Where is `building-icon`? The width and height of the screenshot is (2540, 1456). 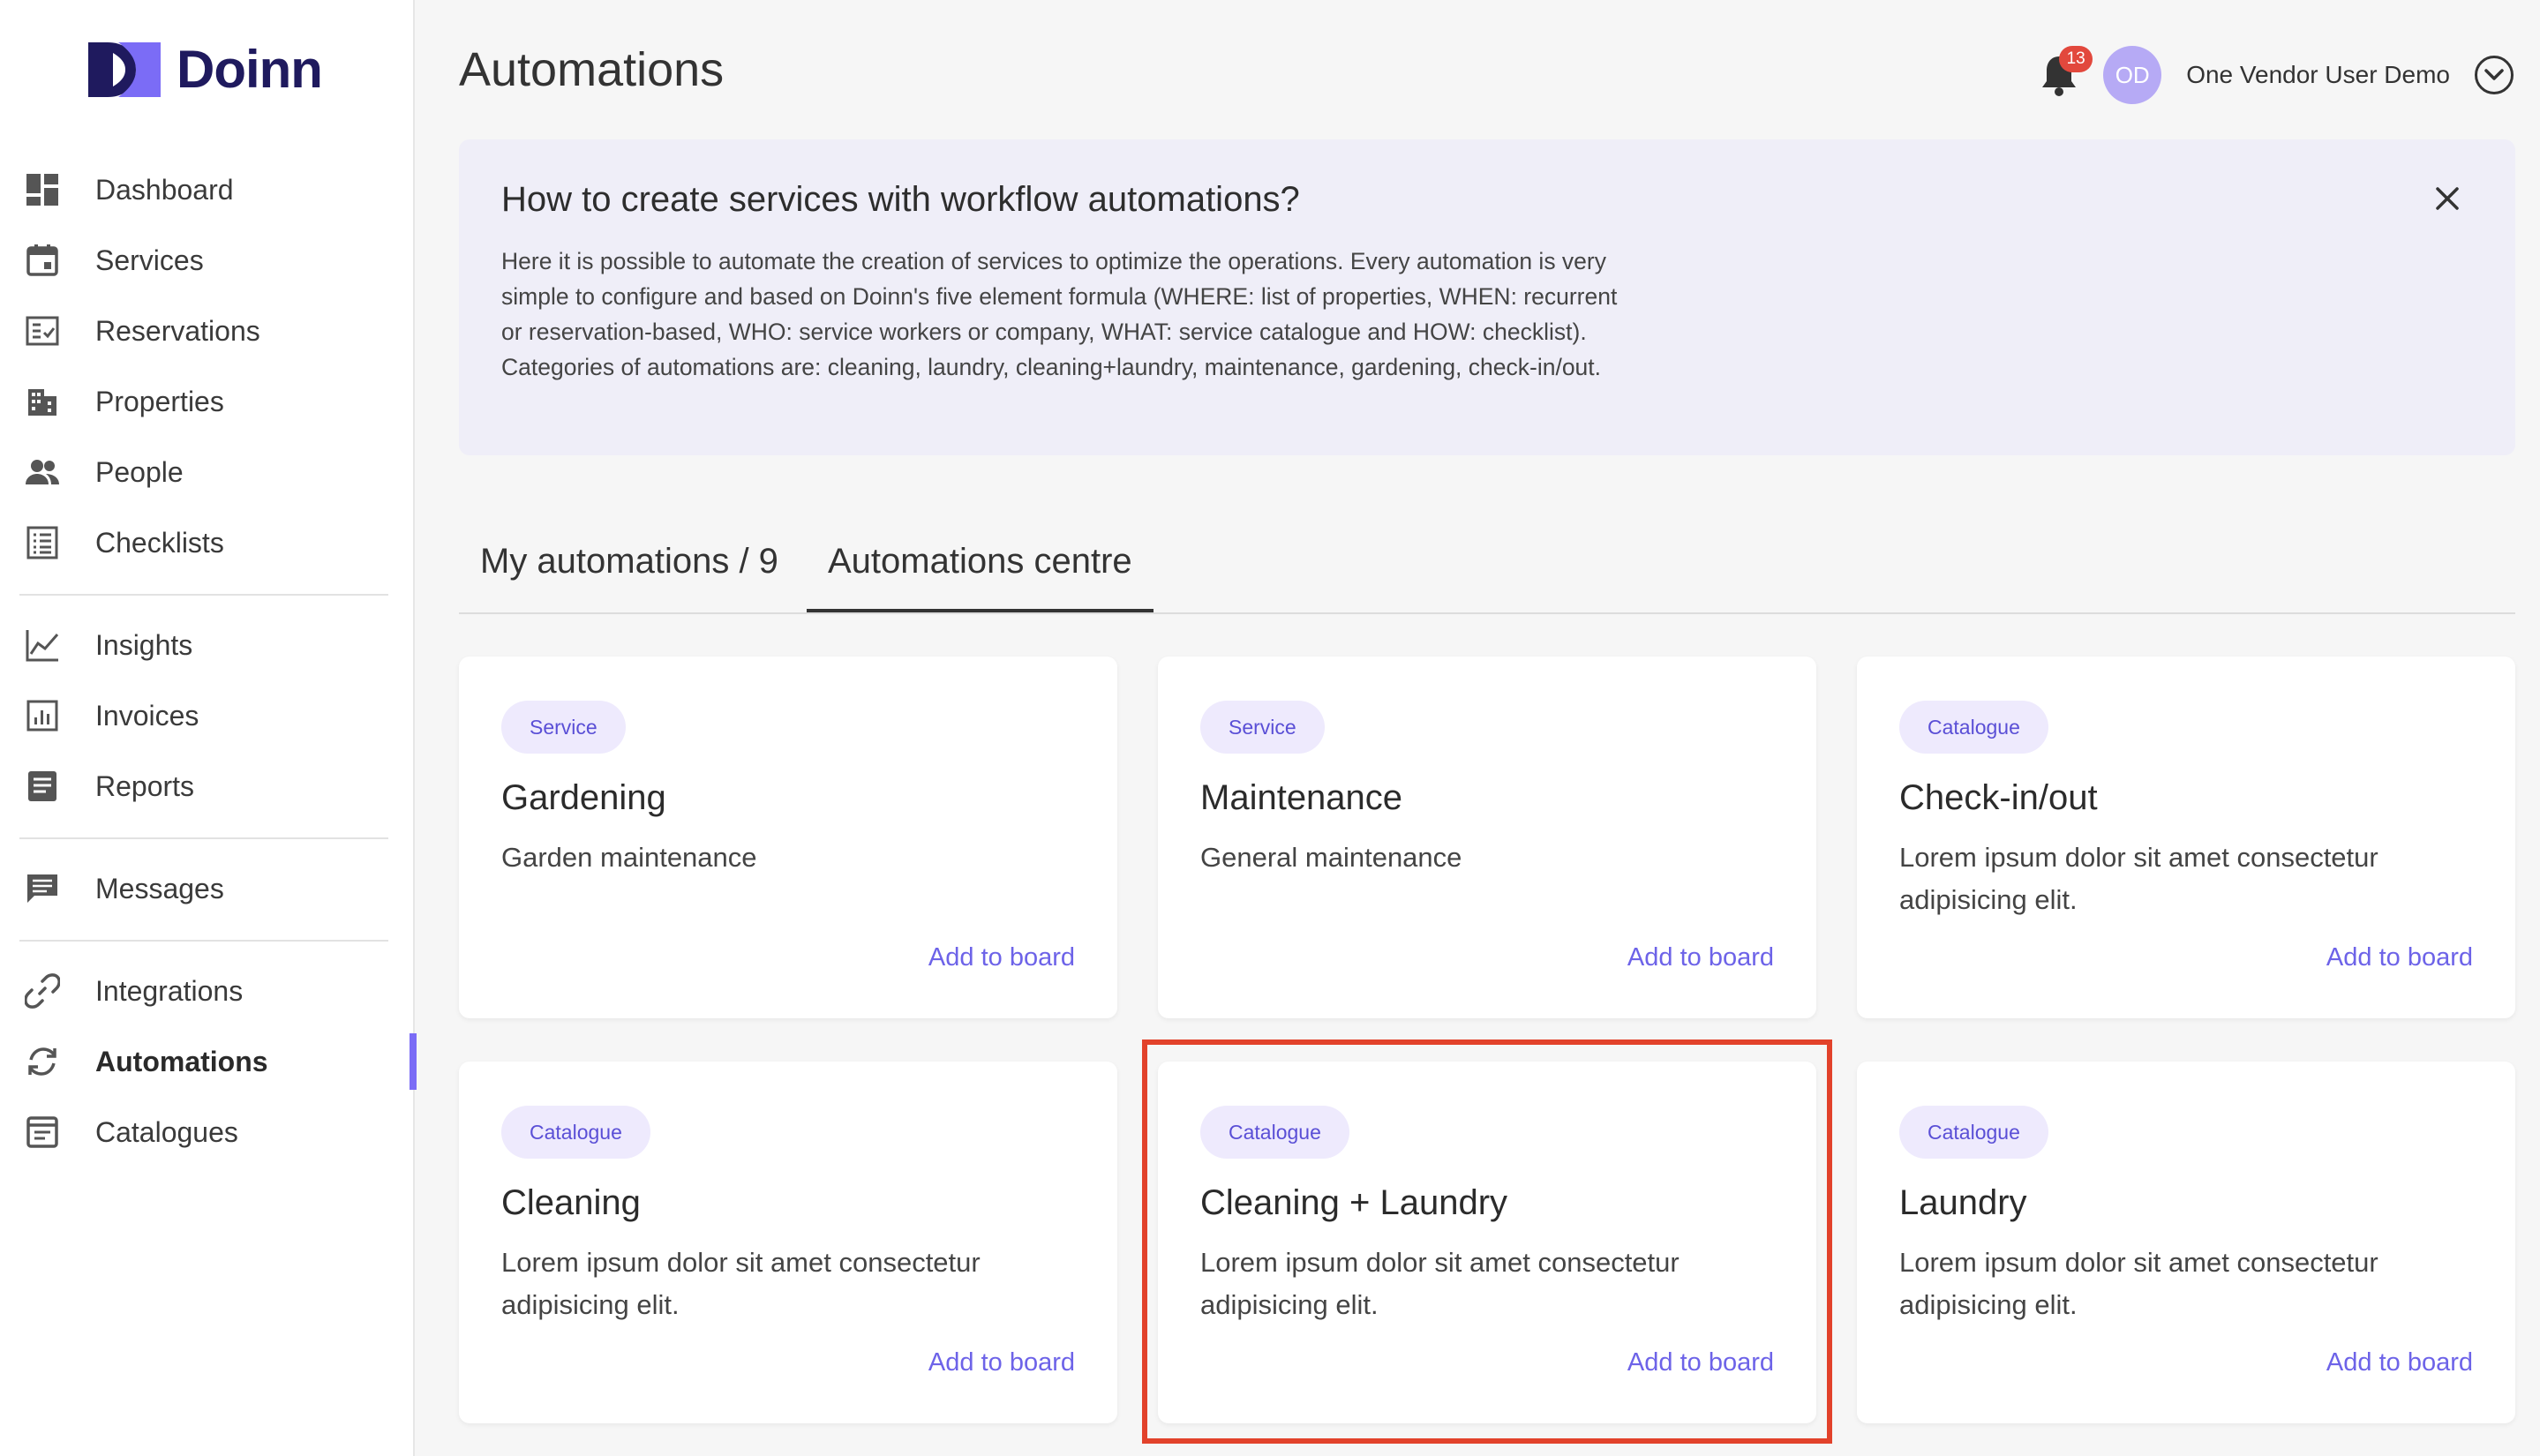
building-icon is located at coordinates (42, 401).